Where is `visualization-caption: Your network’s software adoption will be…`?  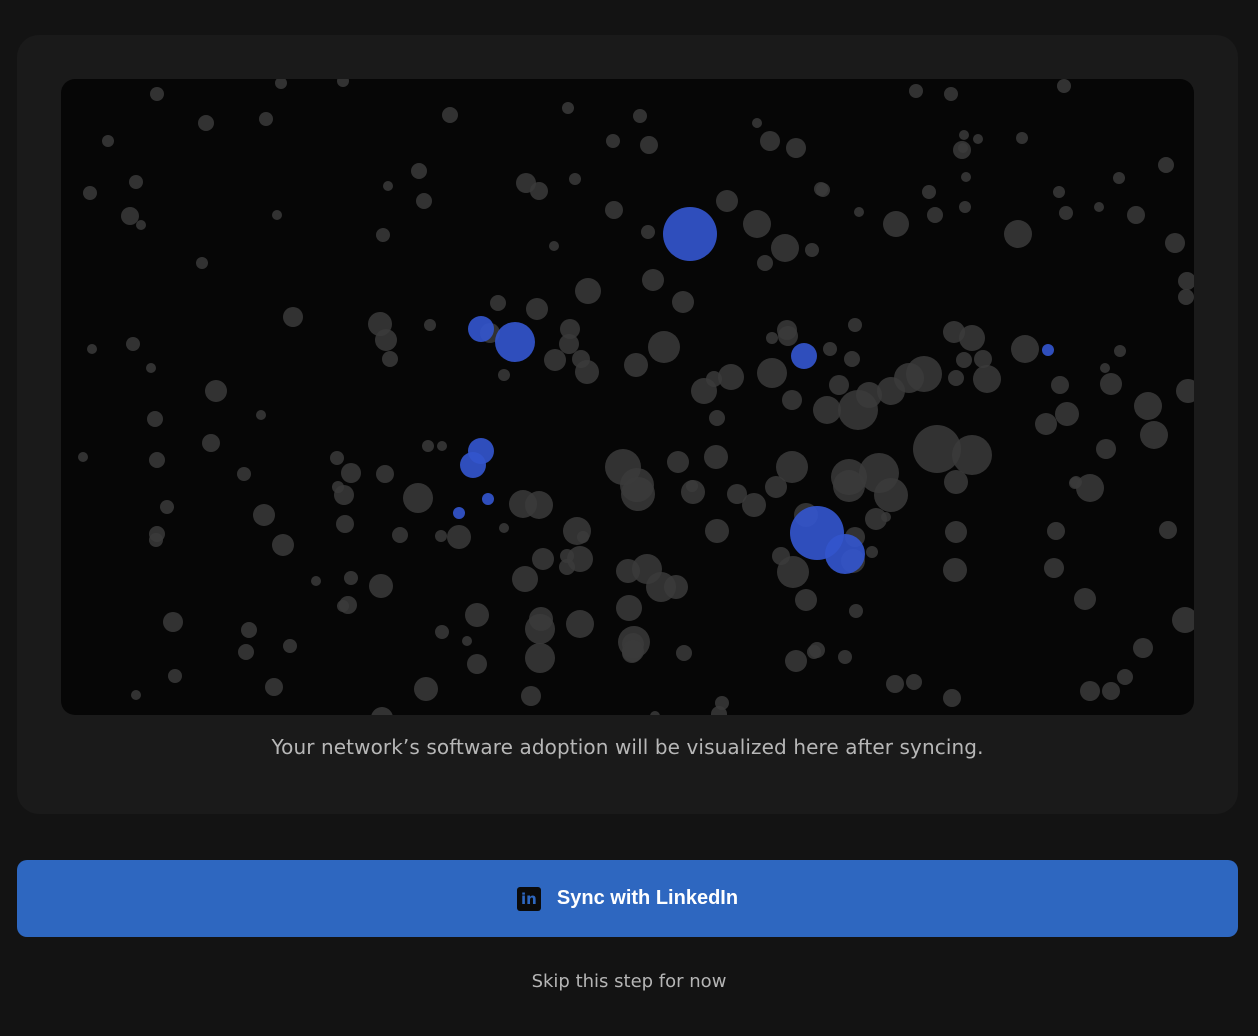 visualization-caption: Your network’s software adoption will be… is located at coordinates (627, 747).